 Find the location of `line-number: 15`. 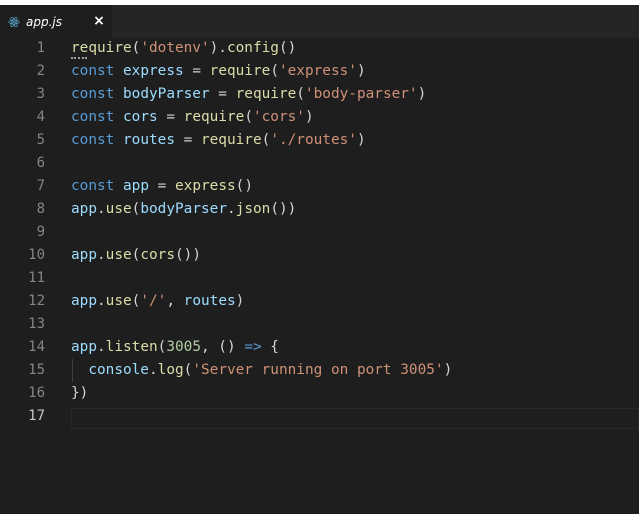

line-number: 15 is located at coordinates (36, 370).